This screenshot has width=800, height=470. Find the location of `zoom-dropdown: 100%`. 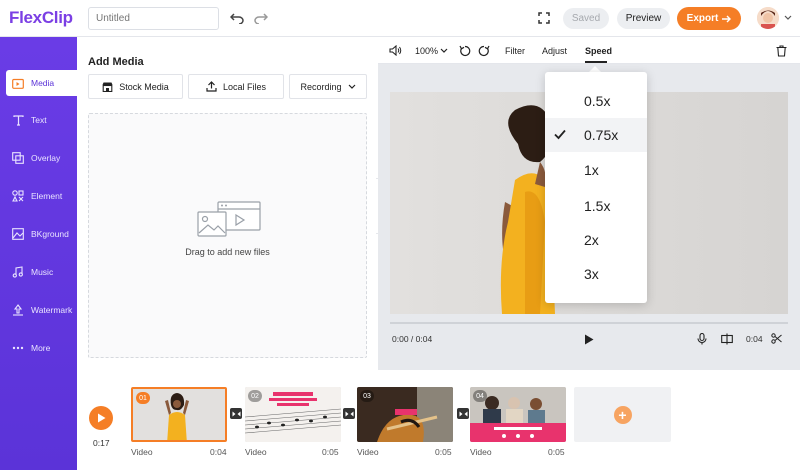

zoom-dropdown: 100% is located at coordinates (431, 50).